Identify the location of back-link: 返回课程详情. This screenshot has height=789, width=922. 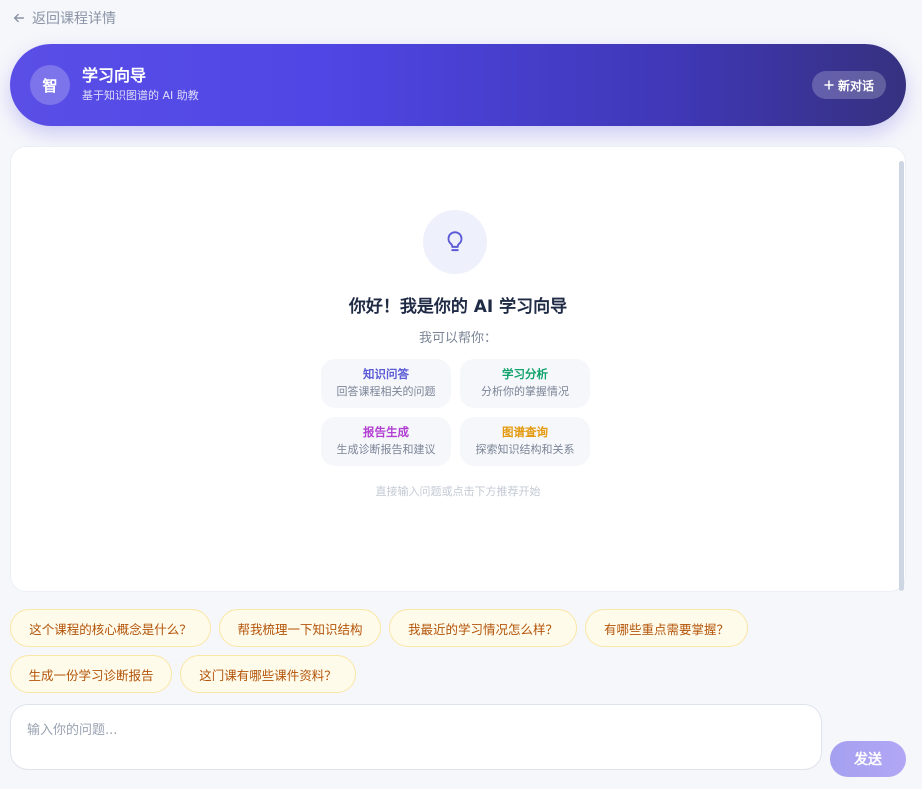
(64, 18).